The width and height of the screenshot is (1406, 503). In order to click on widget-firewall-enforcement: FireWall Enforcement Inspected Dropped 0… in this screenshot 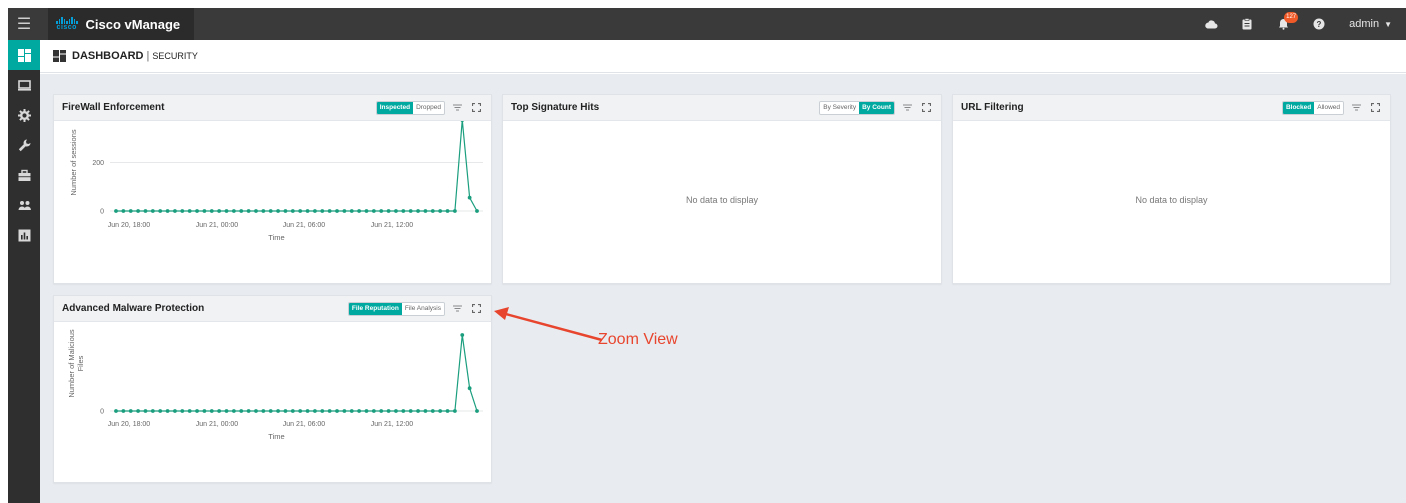, I will do `click(272, 189)`.